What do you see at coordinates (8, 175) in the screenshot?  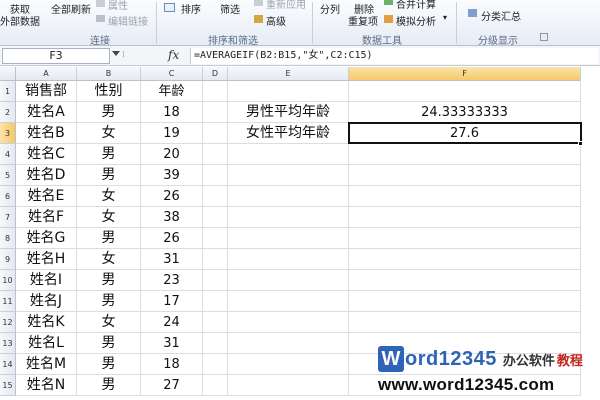 I see `row-header: 5` at bounding box center [8, 175].